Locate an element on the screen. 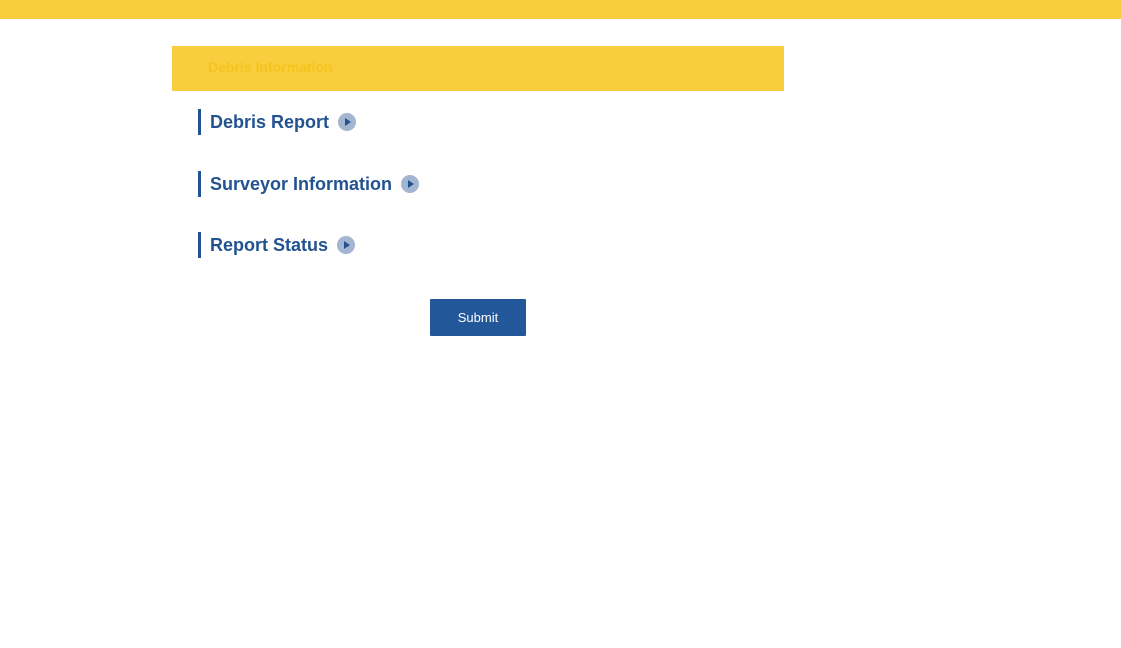  section-debris-report: Debris Report is located at coordinates (277, 122).